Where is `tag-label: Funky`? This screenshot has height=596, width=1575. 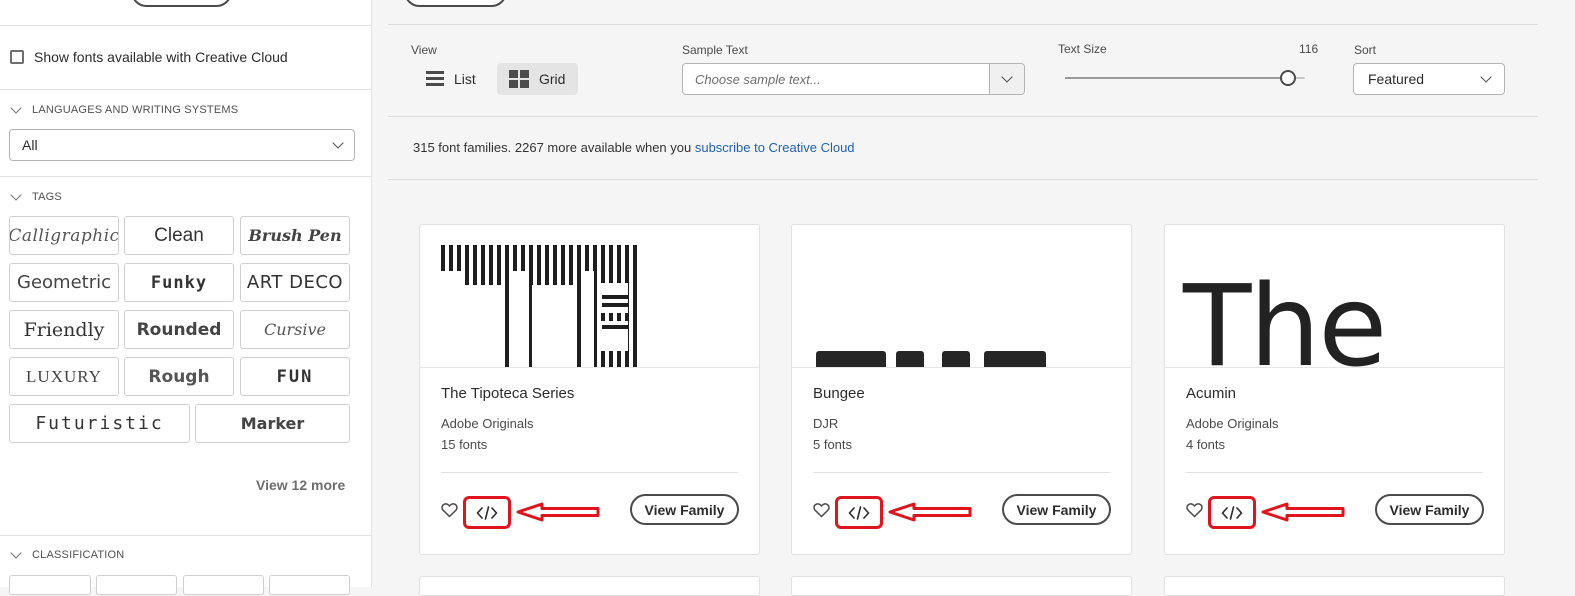
tag-label: Funky is located at coordinates (179, 282).